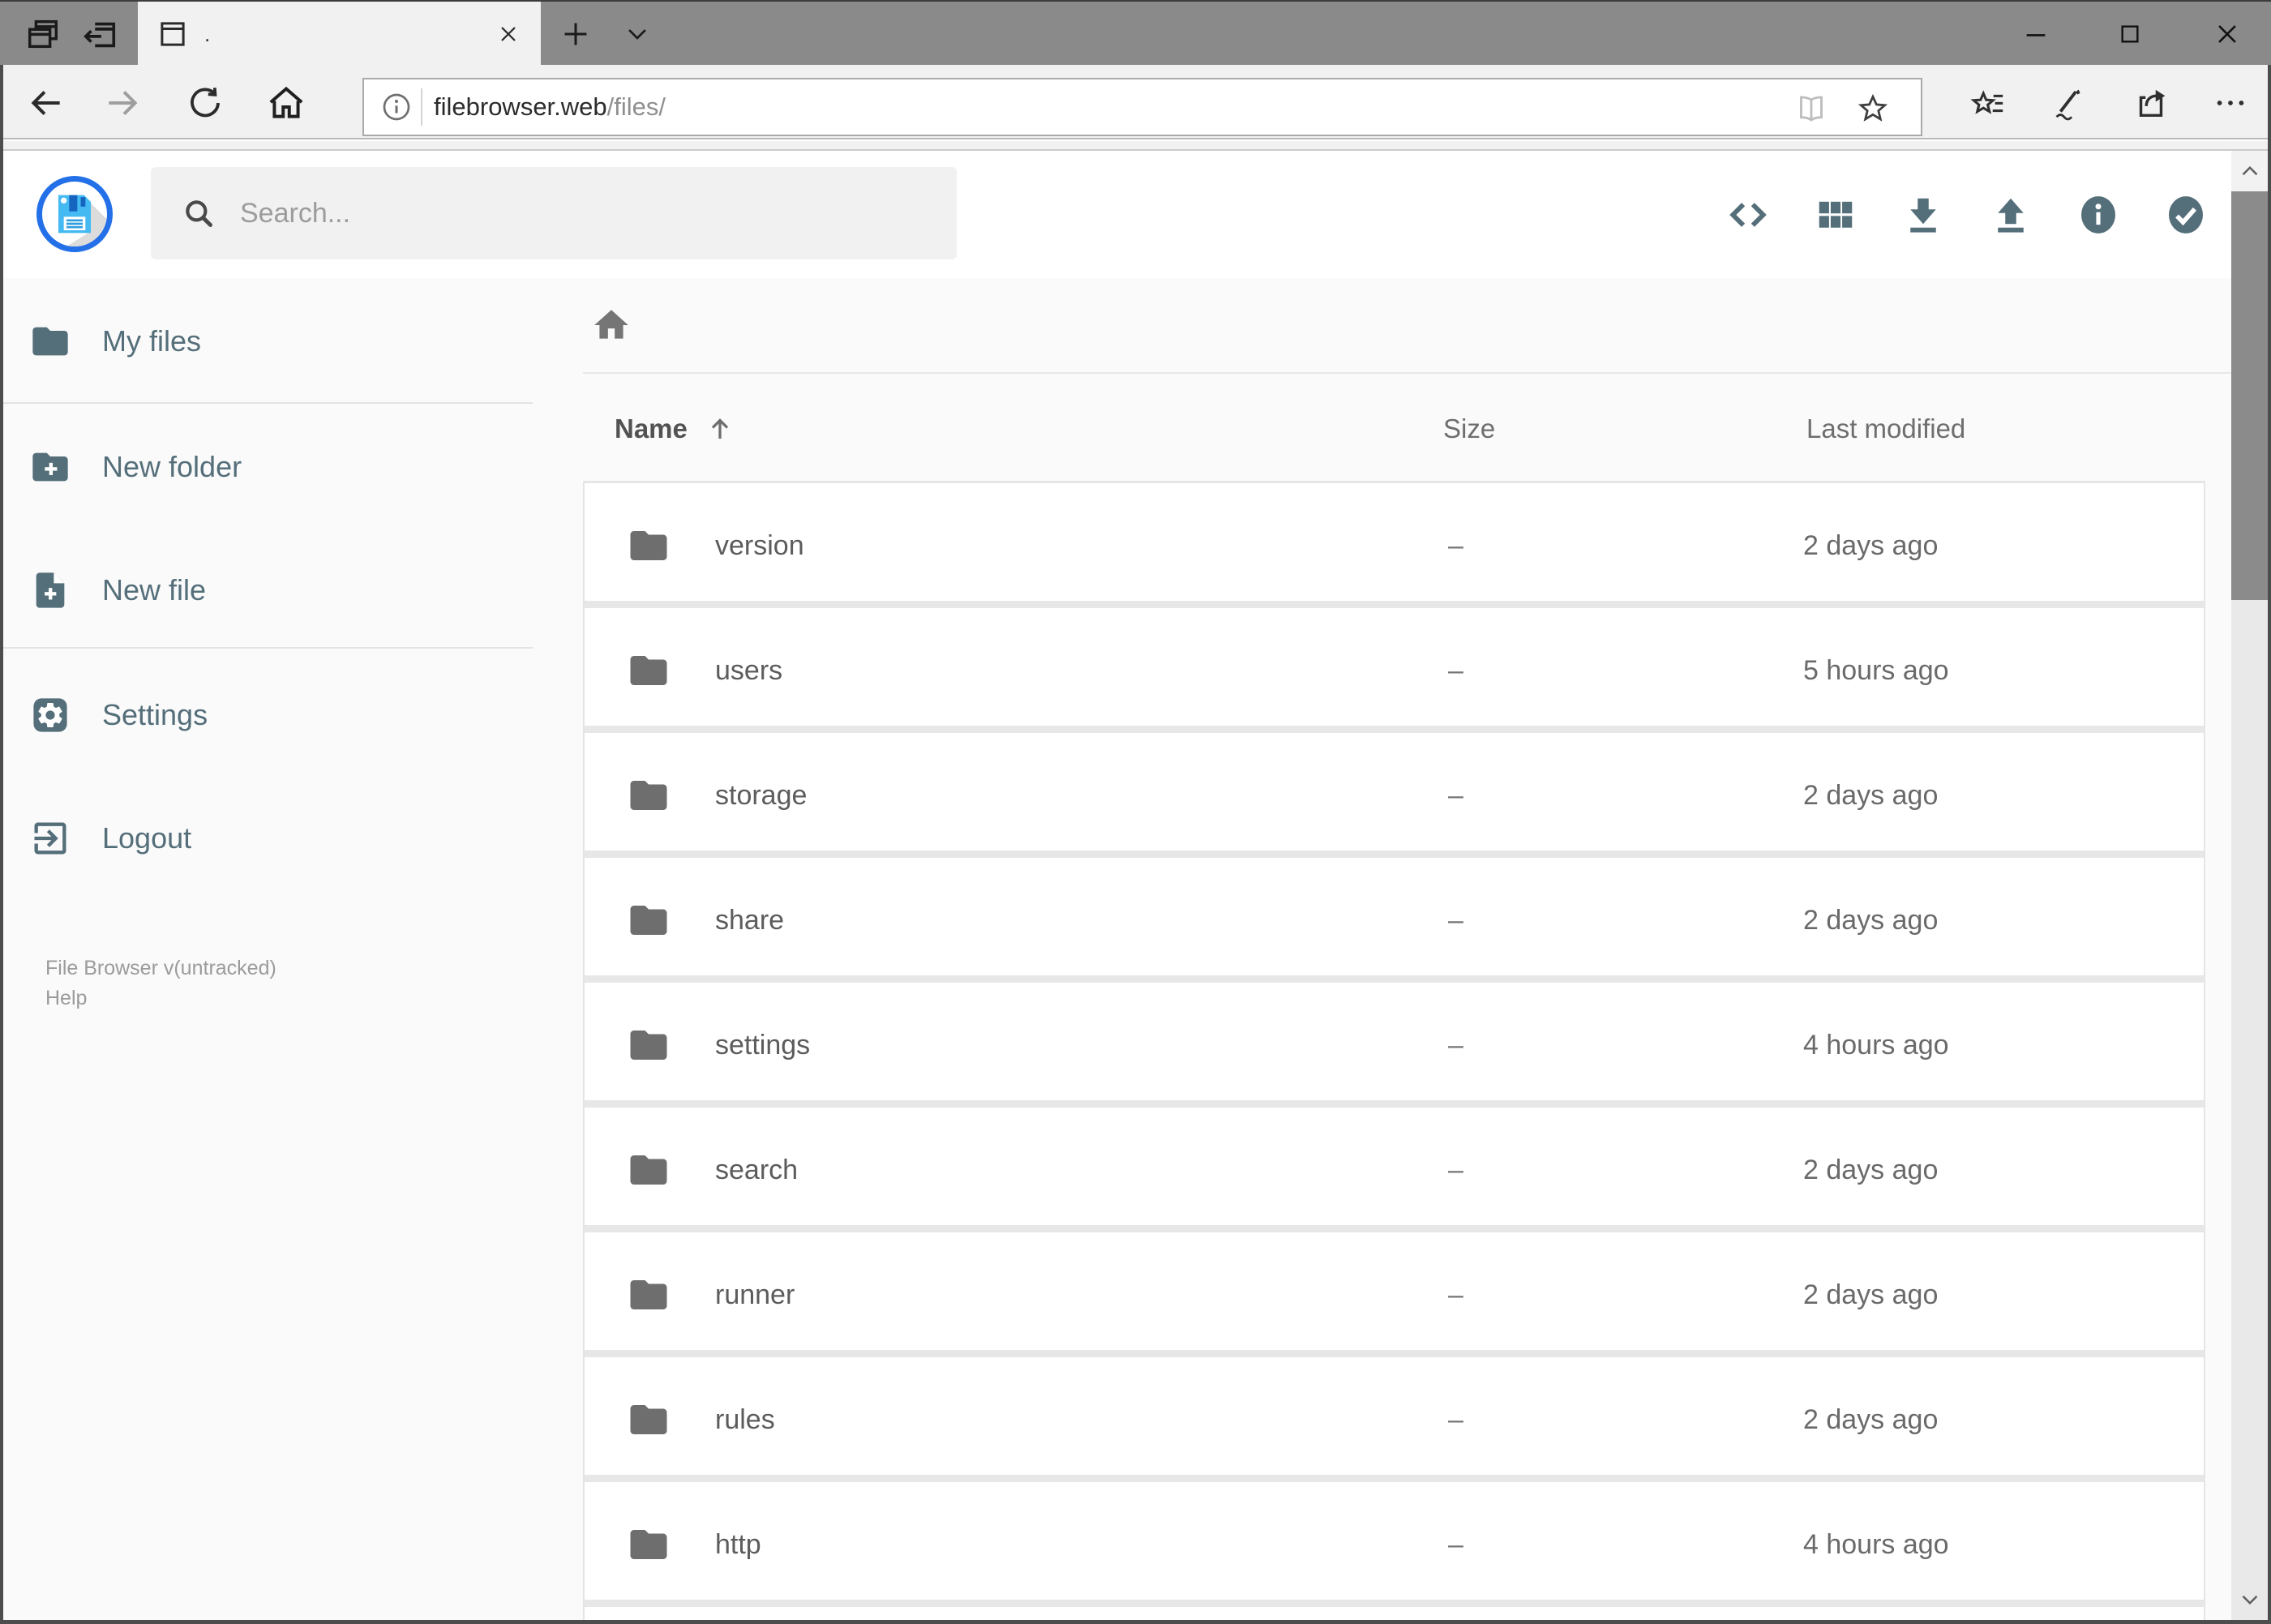 Image resolution: width=2271 pixels, height=1624 pixels. I want to click on url-path: /files/, so click(636, 106).